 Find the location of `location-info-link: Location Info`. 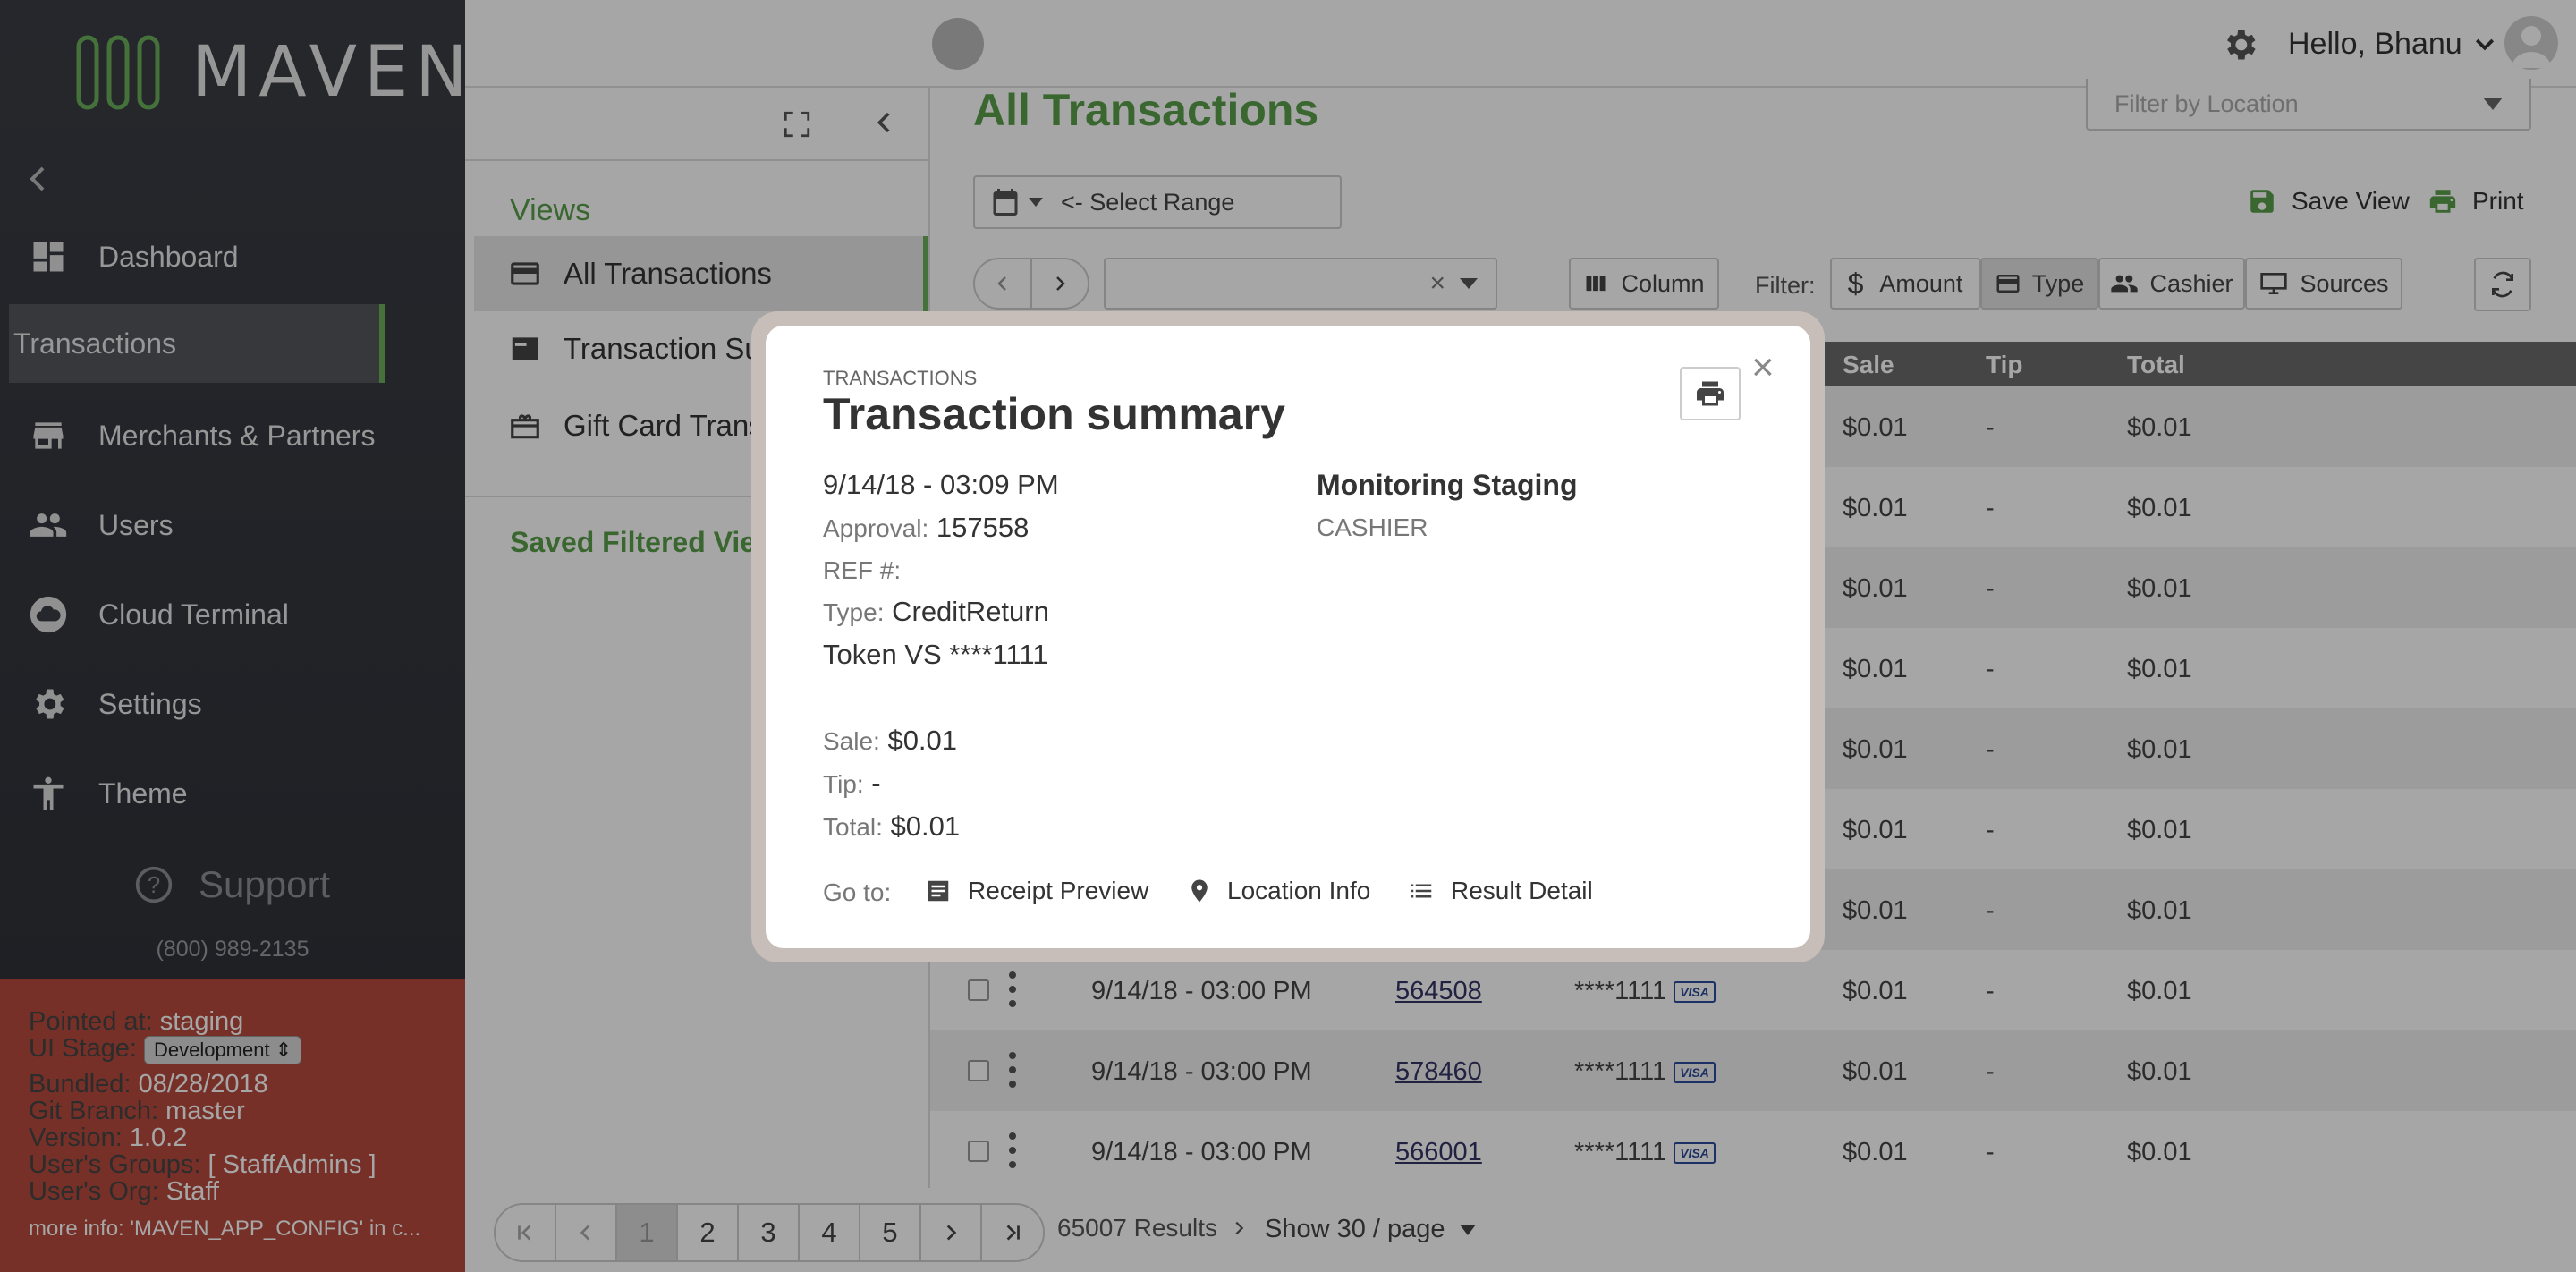

location-info-link: Location Info is located at coordinates (1278, 891).